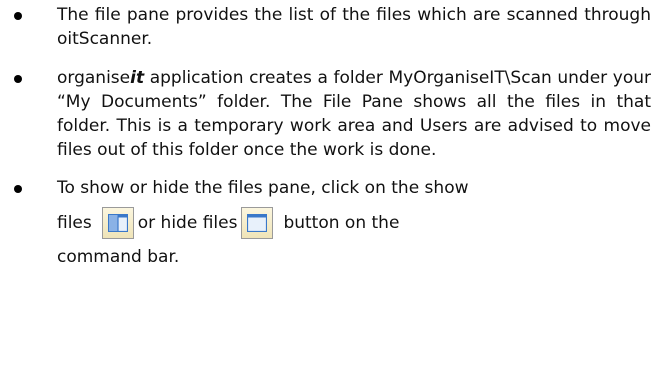 This screenshot has width=659, height=386. I want to click on bullet-text-line: command bar., so click(118, 257).